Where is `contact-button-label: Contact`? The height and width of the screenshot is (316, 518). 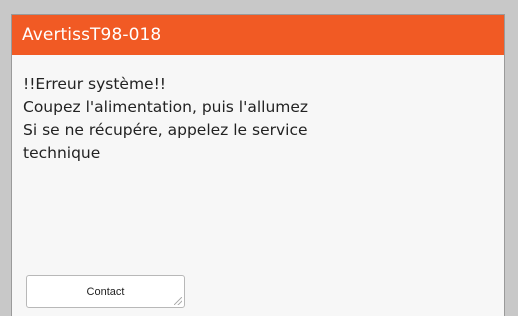 contact-button-label: Contact is located at coordinates (105, 292).